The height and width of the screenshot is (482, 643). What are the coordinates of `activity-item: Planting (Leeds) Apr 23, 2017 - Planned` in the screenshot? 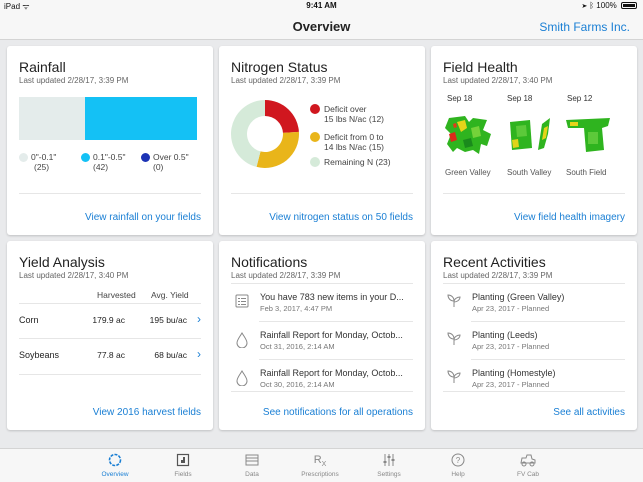 It's located at (534, 342).